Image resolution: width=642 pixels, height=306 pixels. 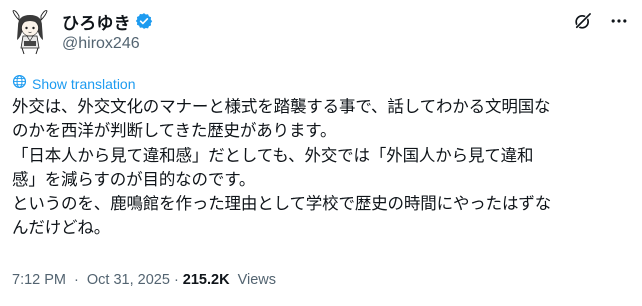 I want to click on grok-icon, so click(x=583, y=21).